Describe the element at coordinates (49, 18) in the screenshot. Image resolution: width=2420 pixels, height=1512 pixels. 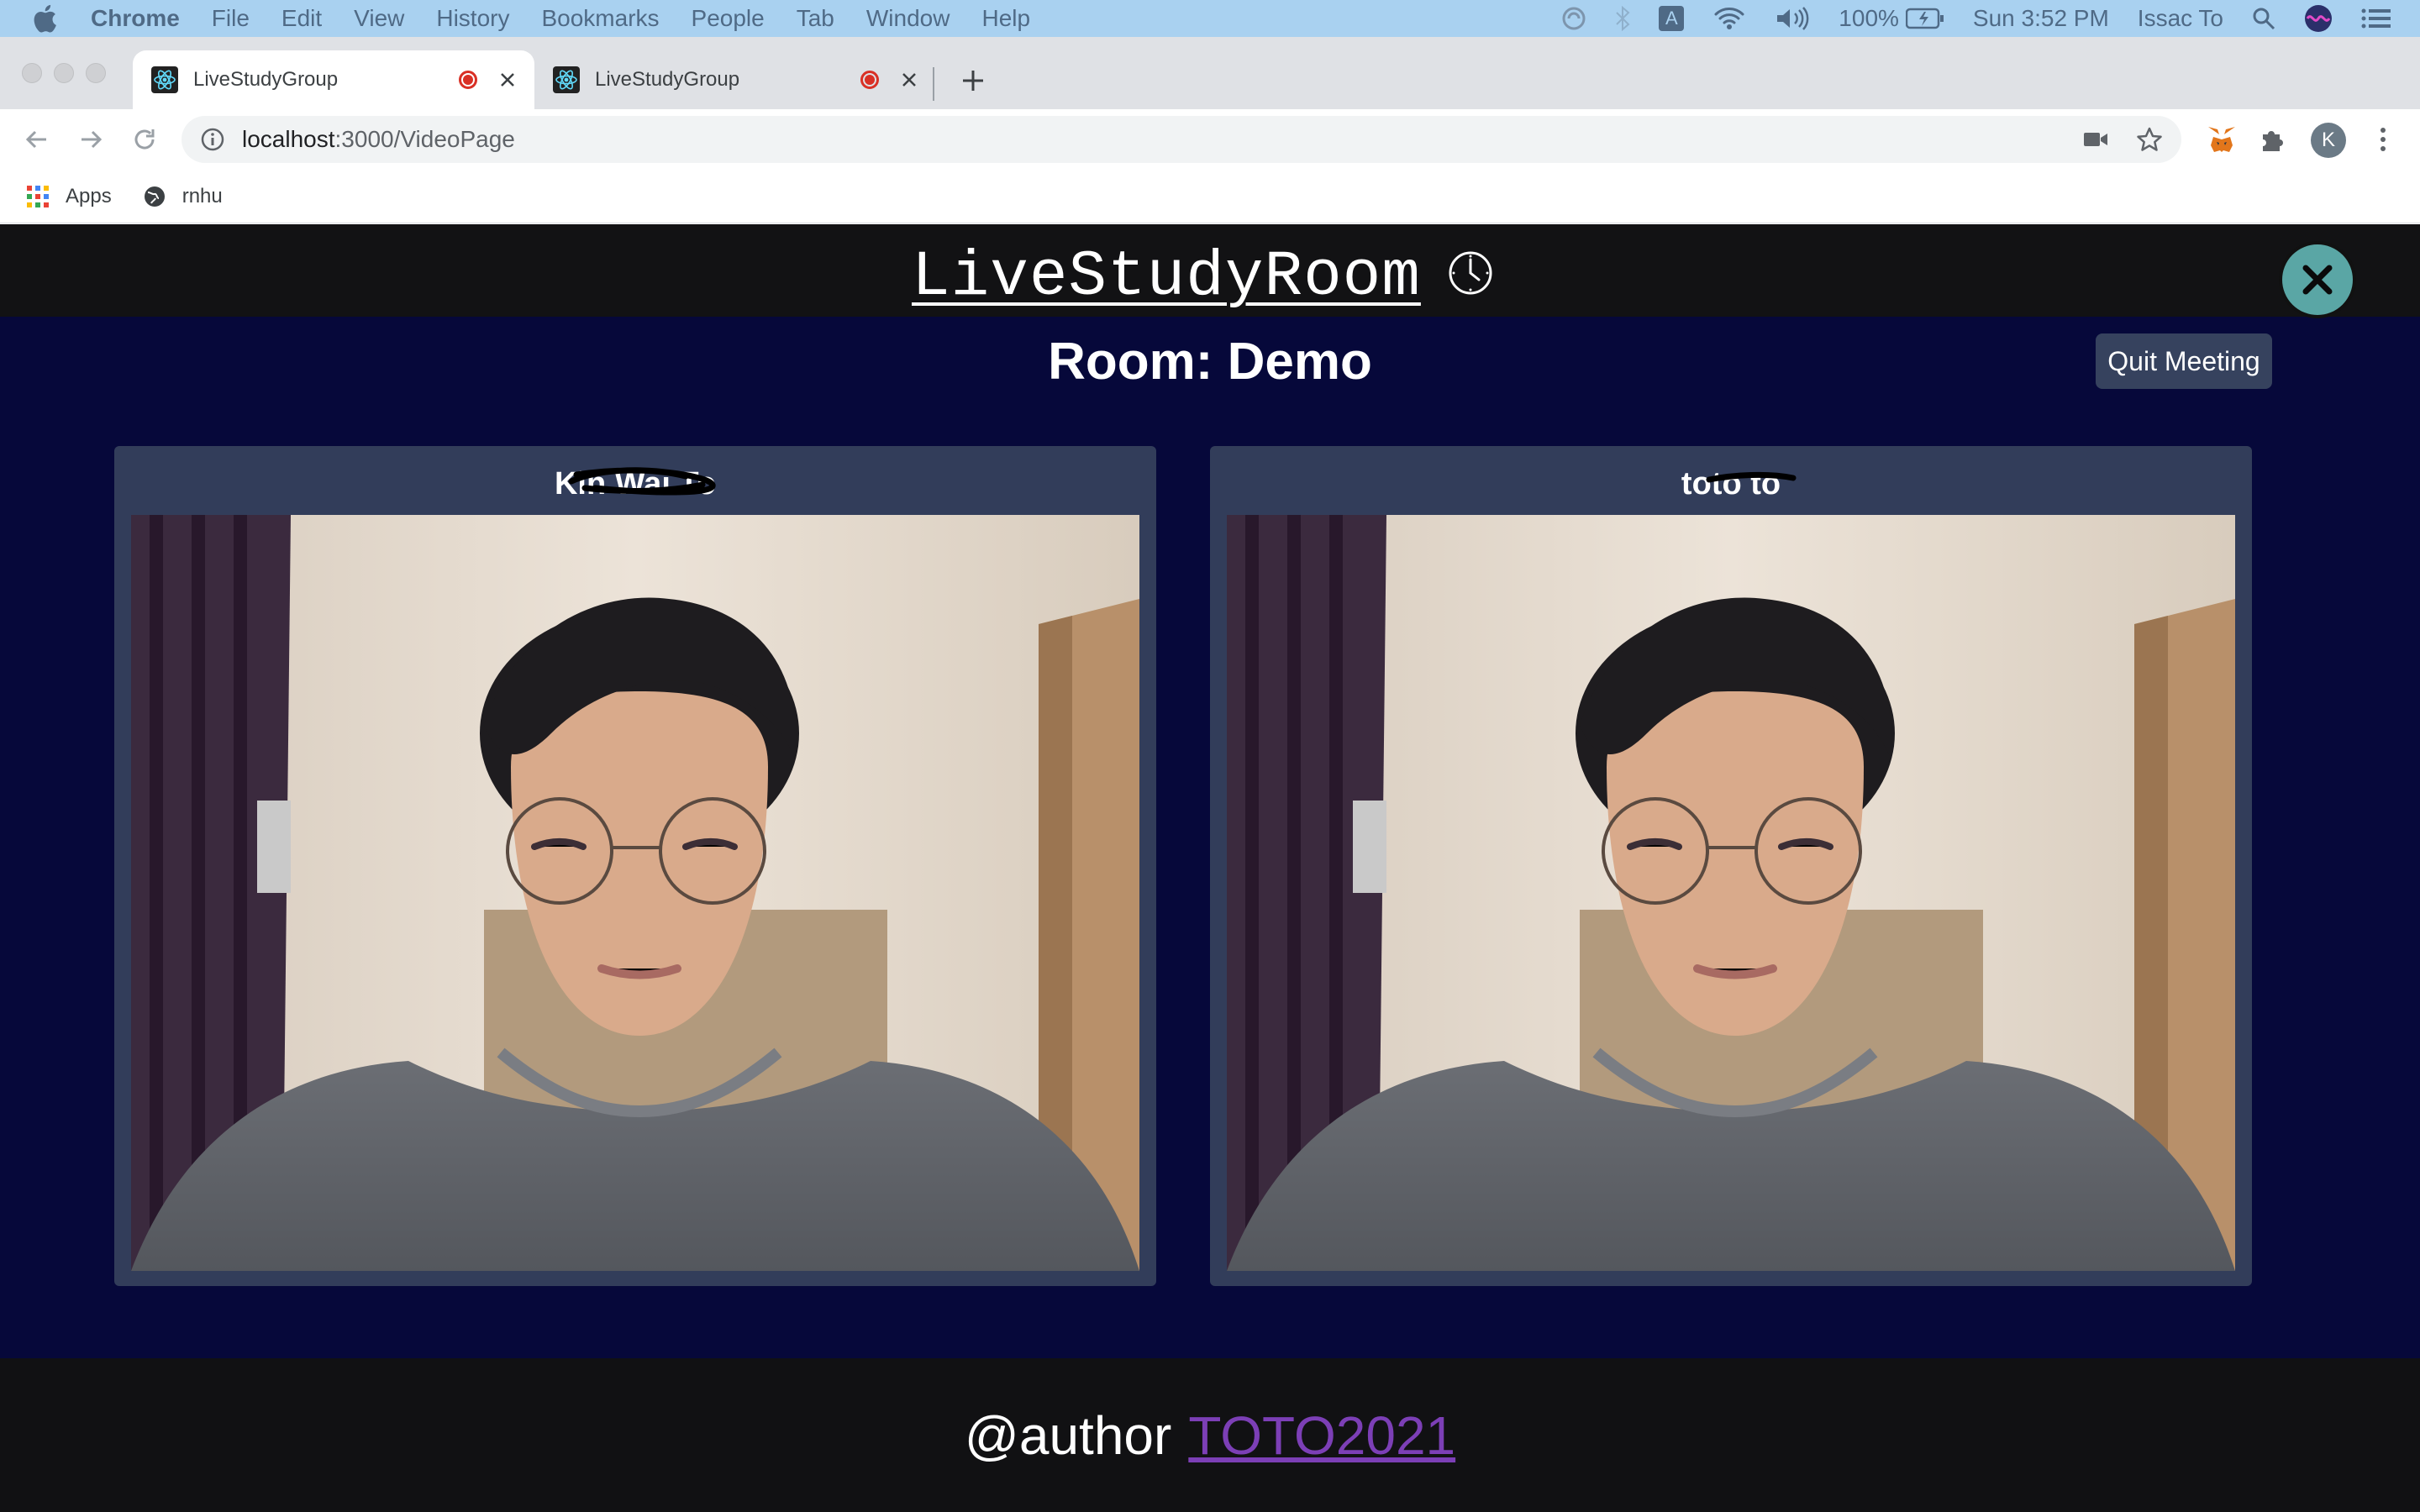
I see `apple-icon` at that location.